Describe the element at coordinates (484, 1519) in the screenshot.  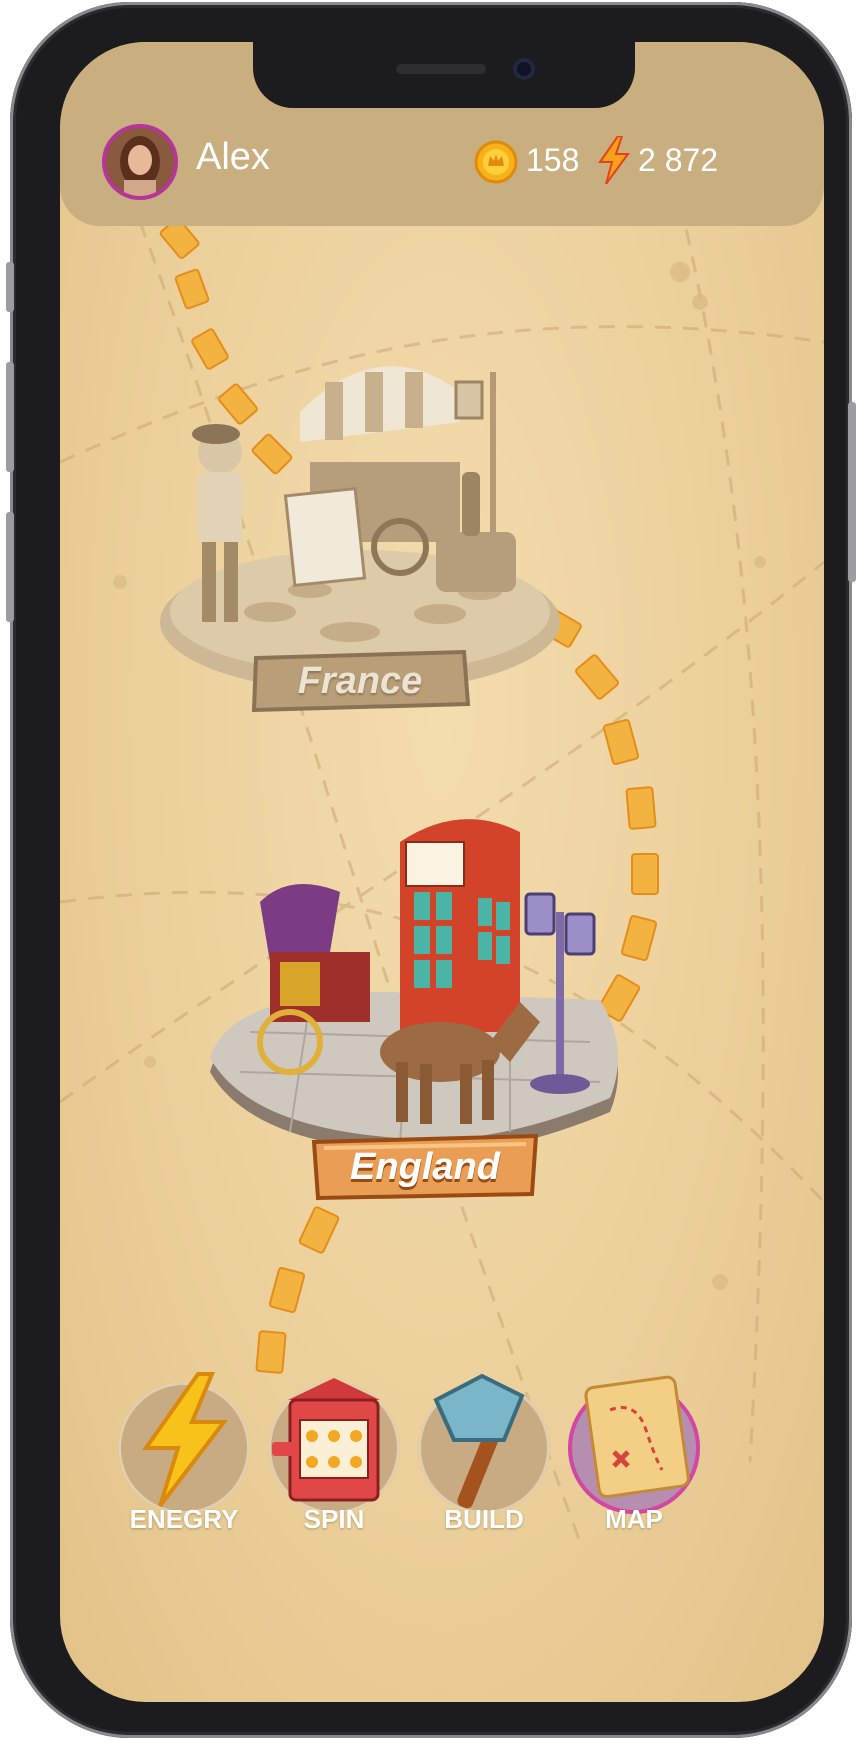
I see `nav-label: BUILD` at that location.